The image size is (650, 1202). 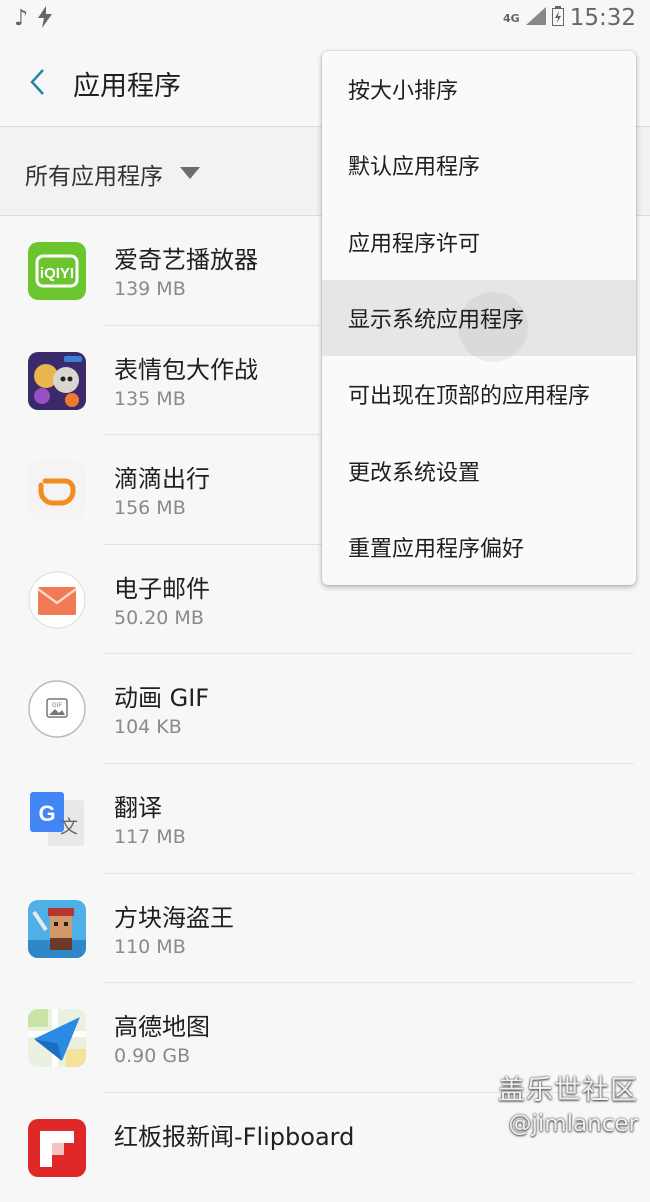 I want to click on list-item: G文 翻译 117 MB, so click(x=325, y=819).